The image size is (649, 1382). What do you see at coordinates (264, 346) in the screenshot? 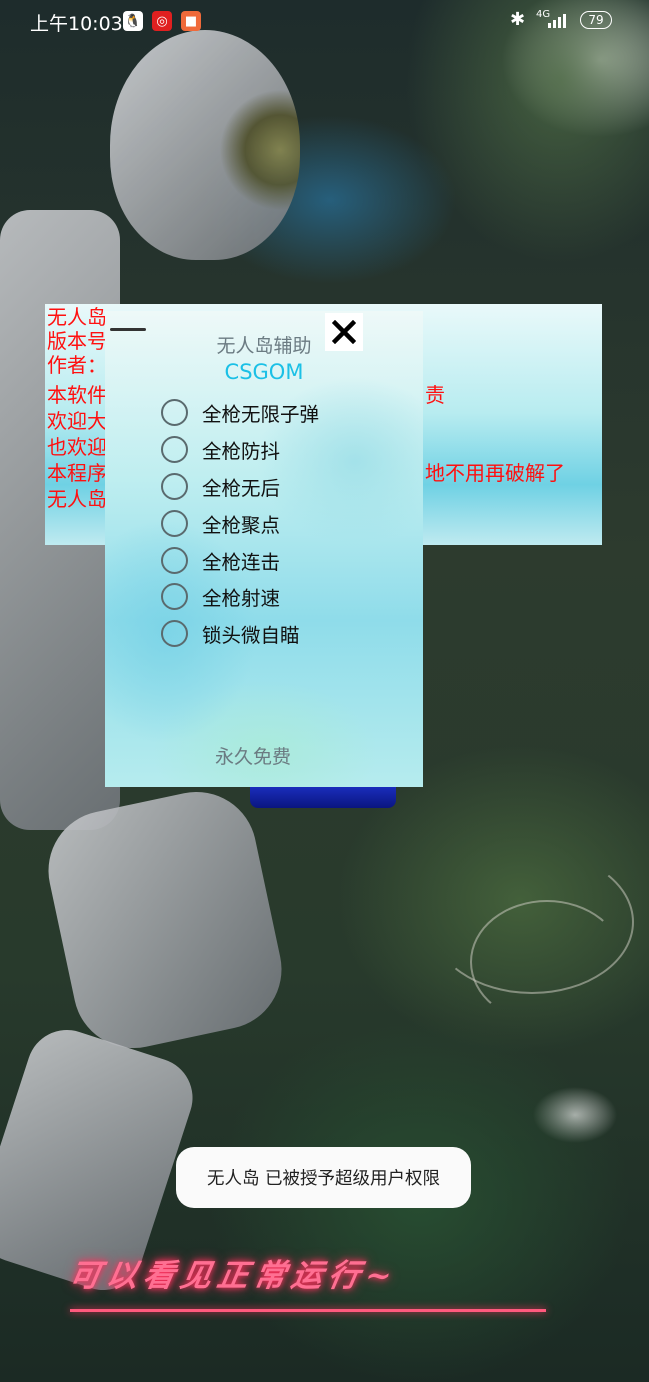
I see `dialog-title: 无人岛辅助` at bounding box center [264, 346].